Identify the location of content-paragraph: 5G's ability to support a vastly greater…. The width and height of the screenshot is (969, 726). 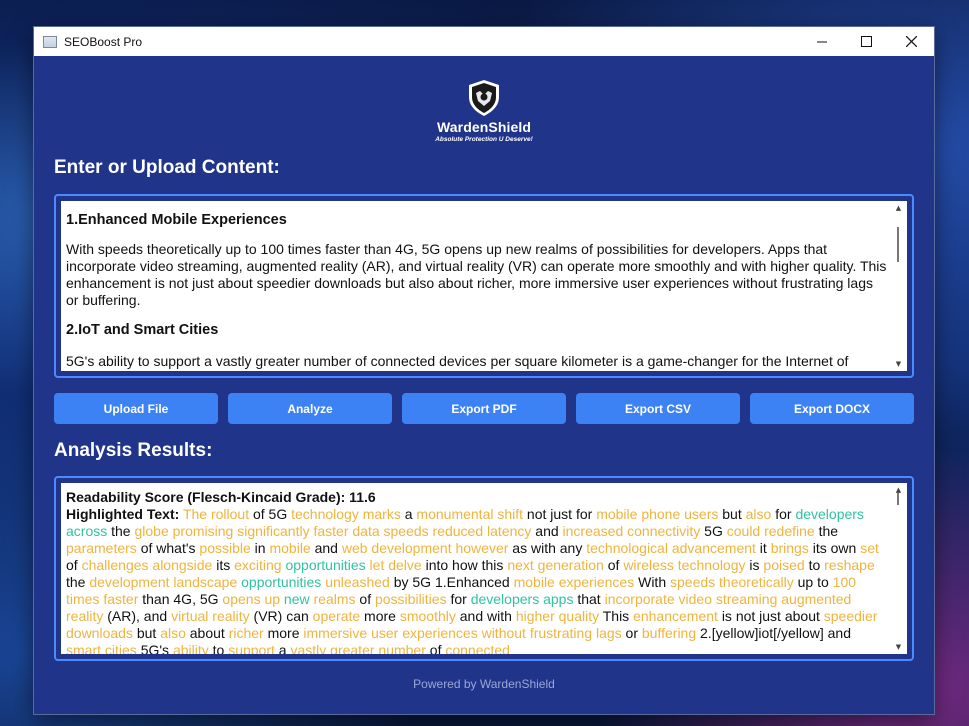
(457, 361).